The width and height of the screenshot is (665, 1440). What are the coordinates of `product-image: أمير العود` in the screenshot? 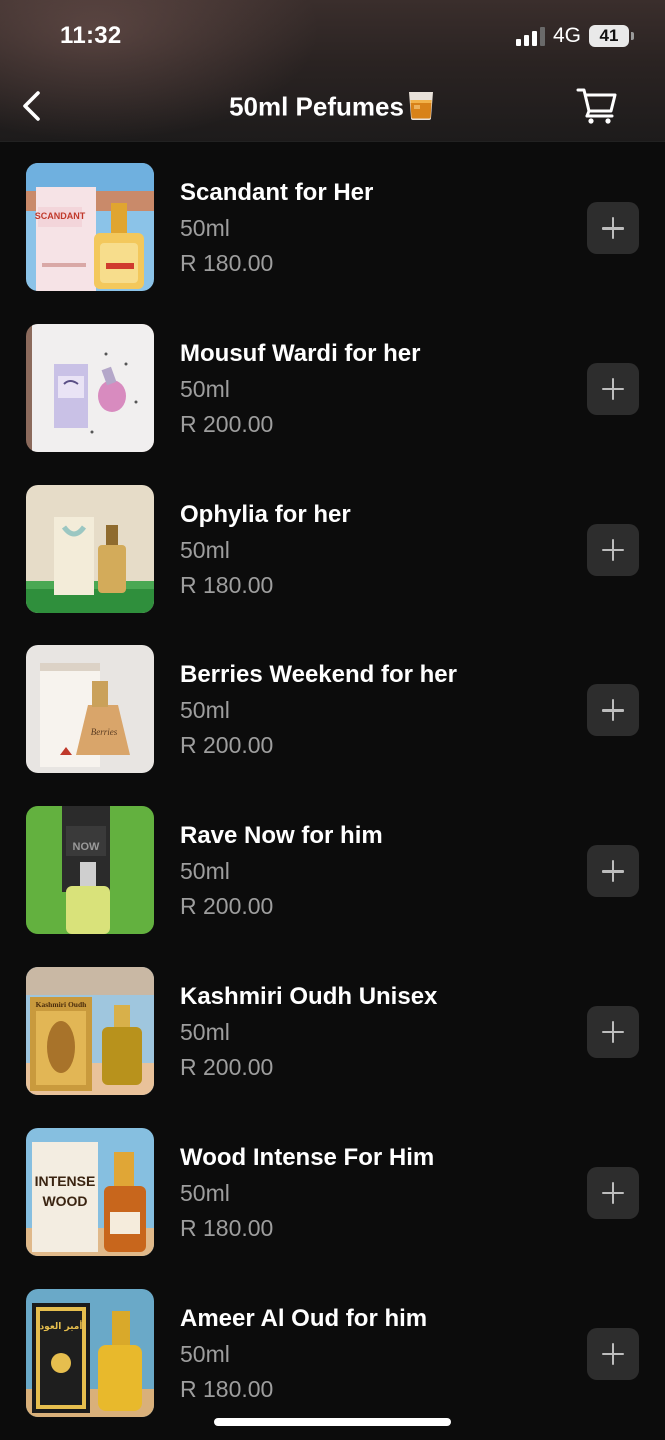 It's located at (90, 1352).